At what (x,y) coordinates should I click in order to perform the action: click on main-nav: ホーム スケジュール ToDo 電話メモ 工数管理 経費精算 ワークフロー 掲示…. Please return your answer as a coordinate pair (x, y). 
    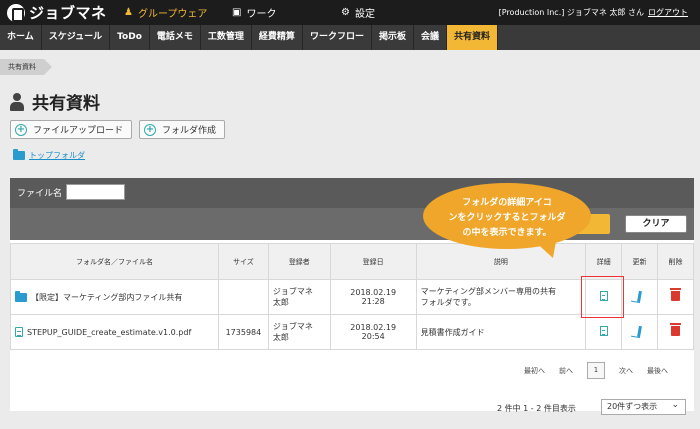
    Looking at the image, I should click on (350, 37).